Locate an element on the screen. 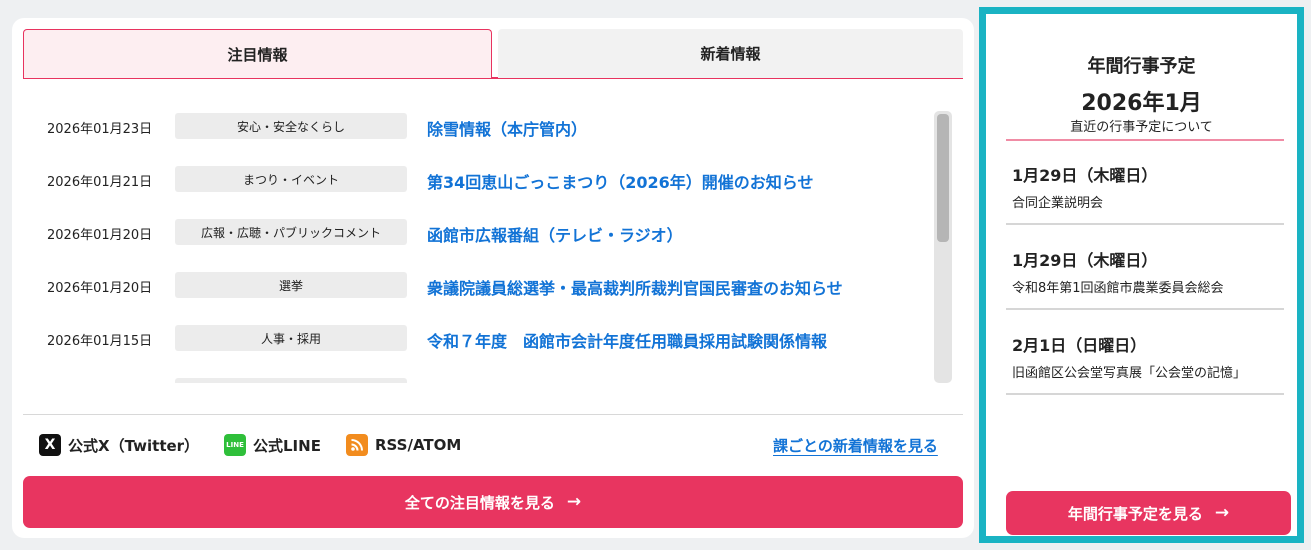 The height and width of the screenshot is (550, 1311). news-category-badge: 安心・安全なくらし is located at coordinates (291, 126).